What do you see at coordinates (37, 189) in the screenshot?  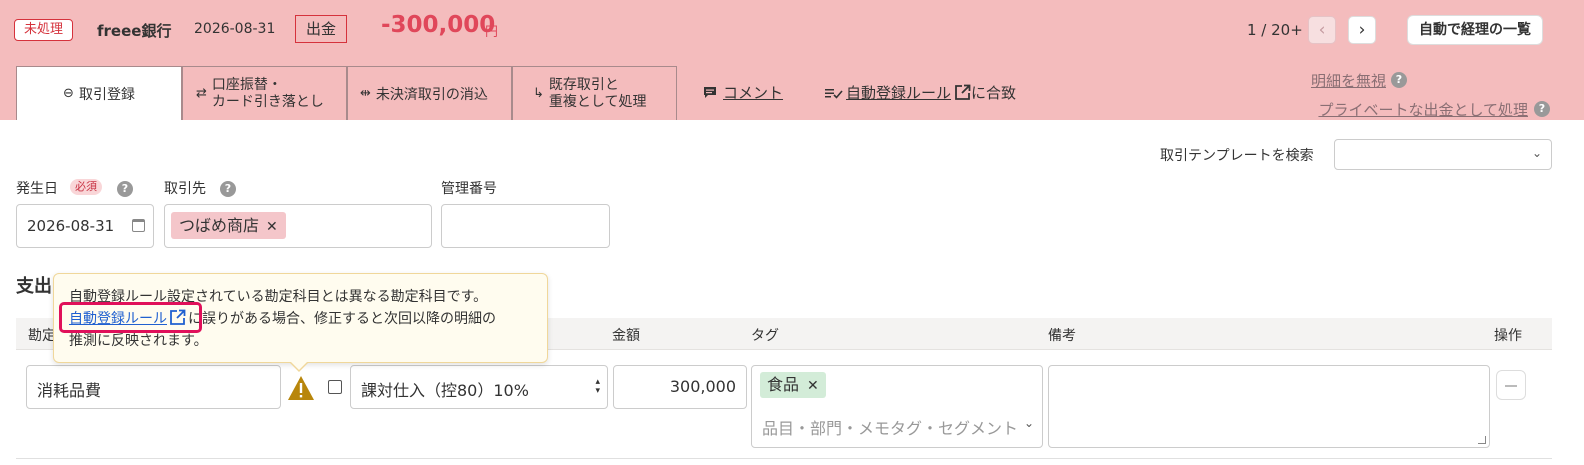 I see `date-label: 発生日` at bounding box center [37, 189].